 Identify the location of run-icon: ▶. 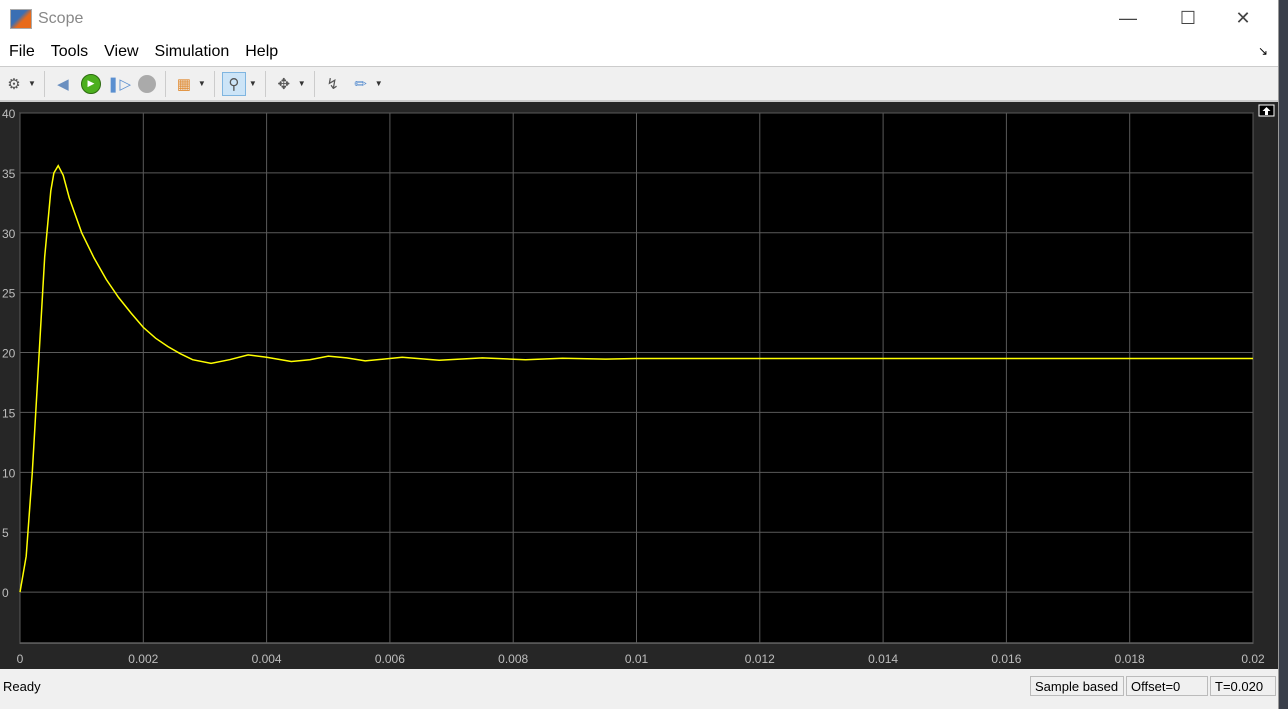
(91, 84).